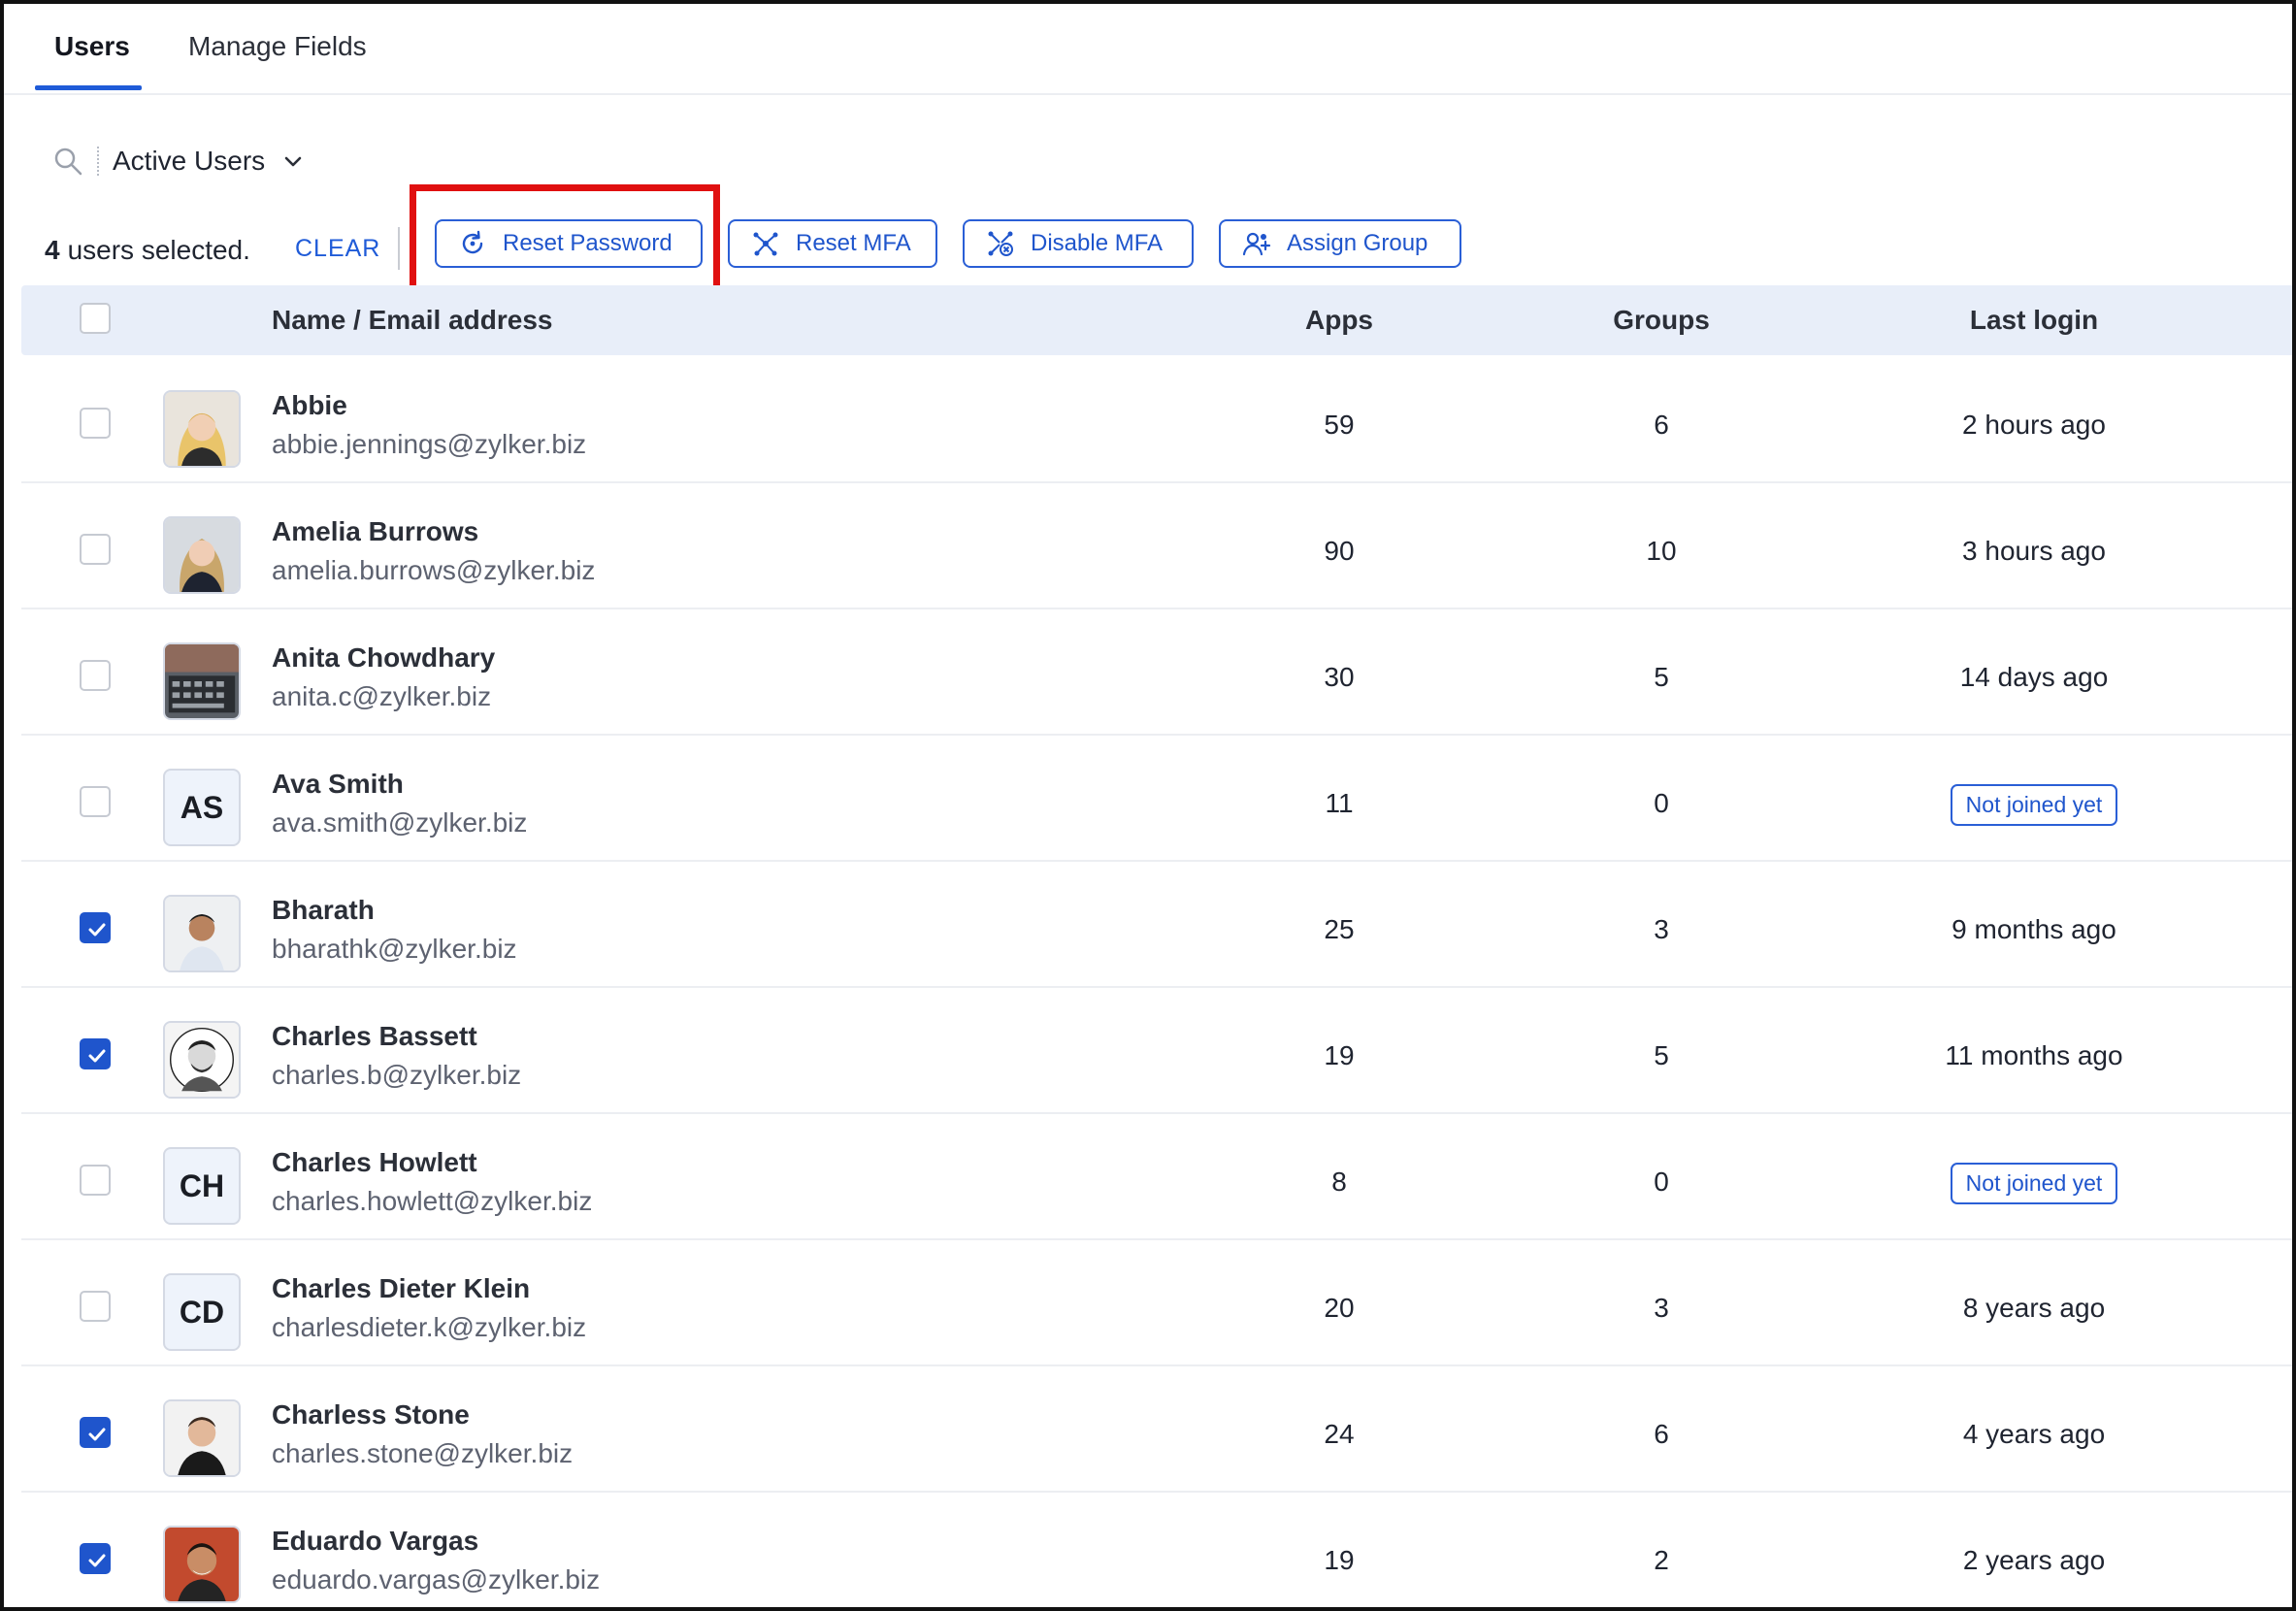 Image resolution: width=2296 pixels, height=1611 pixels. I want to click on user-name: Charles Dieter Klein, so click(401, 1288).